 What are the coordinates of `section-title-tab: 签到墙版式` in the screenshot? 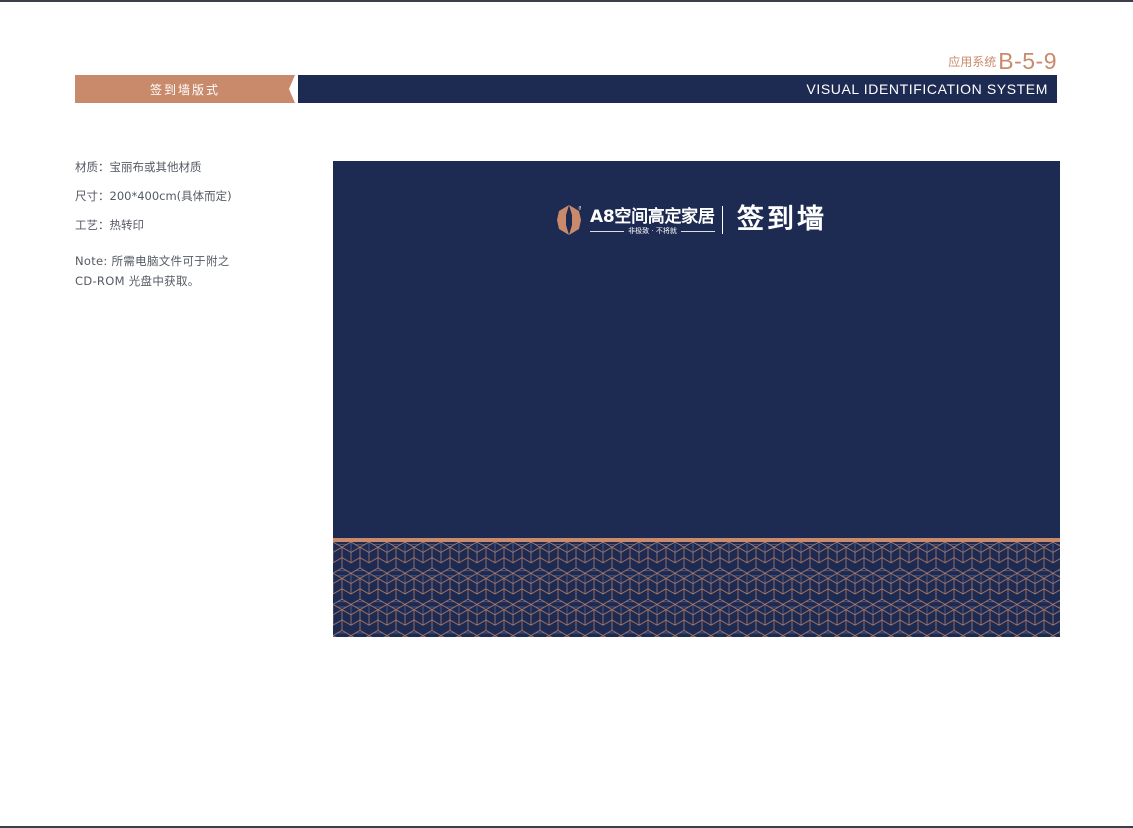 It's located at (185, 89).